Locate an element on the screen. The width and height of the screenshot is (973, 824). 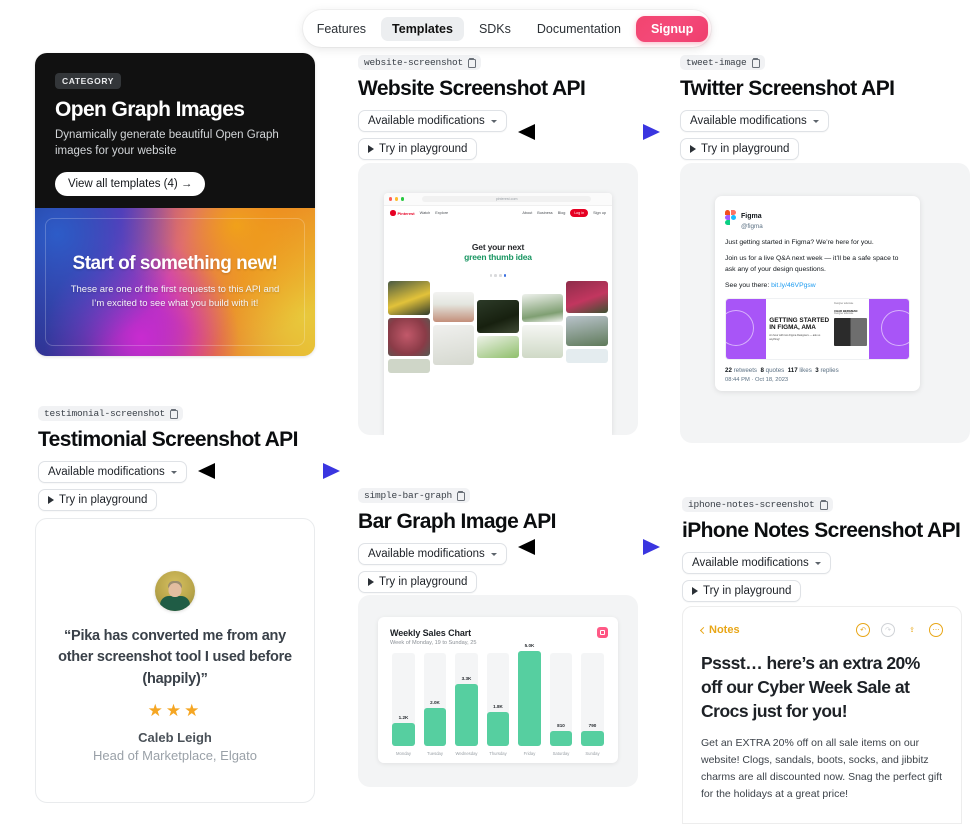
browser-url-bar: pinterest.com is located at coordinates (506, 199).